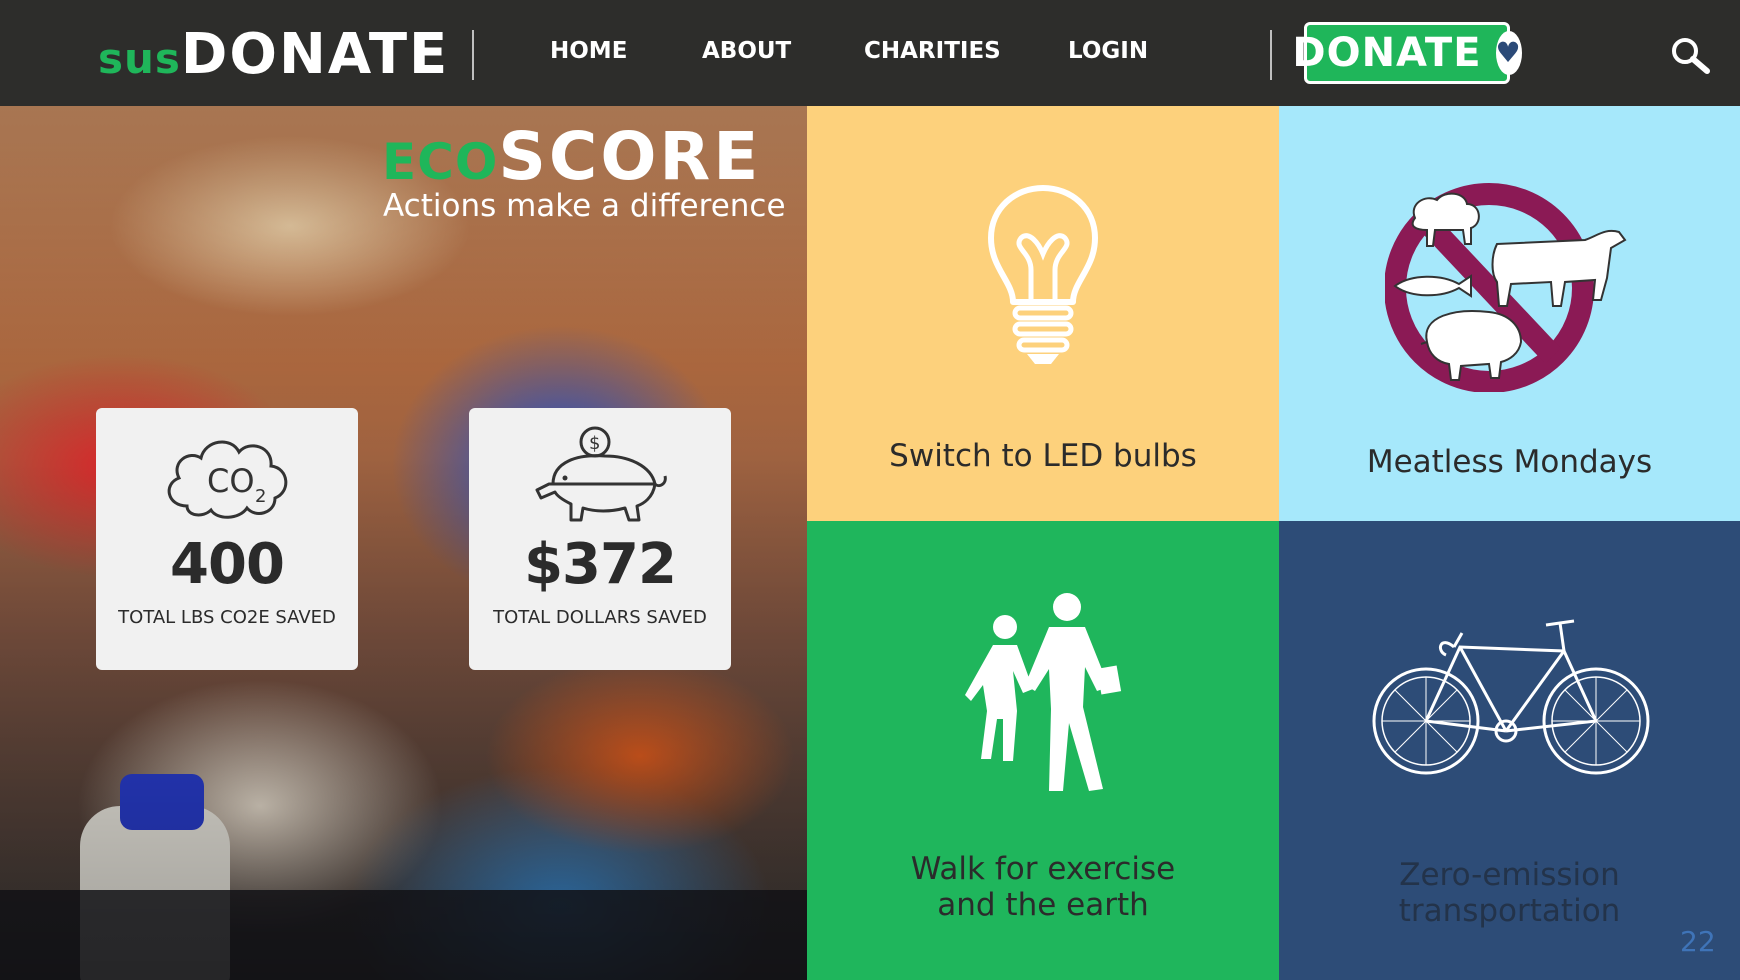 The height and width of the screenshot is (980, 1740). Describe the element at coordinates (1043, 274) in the screenshot. I see `lightbulb-icon` at that location.